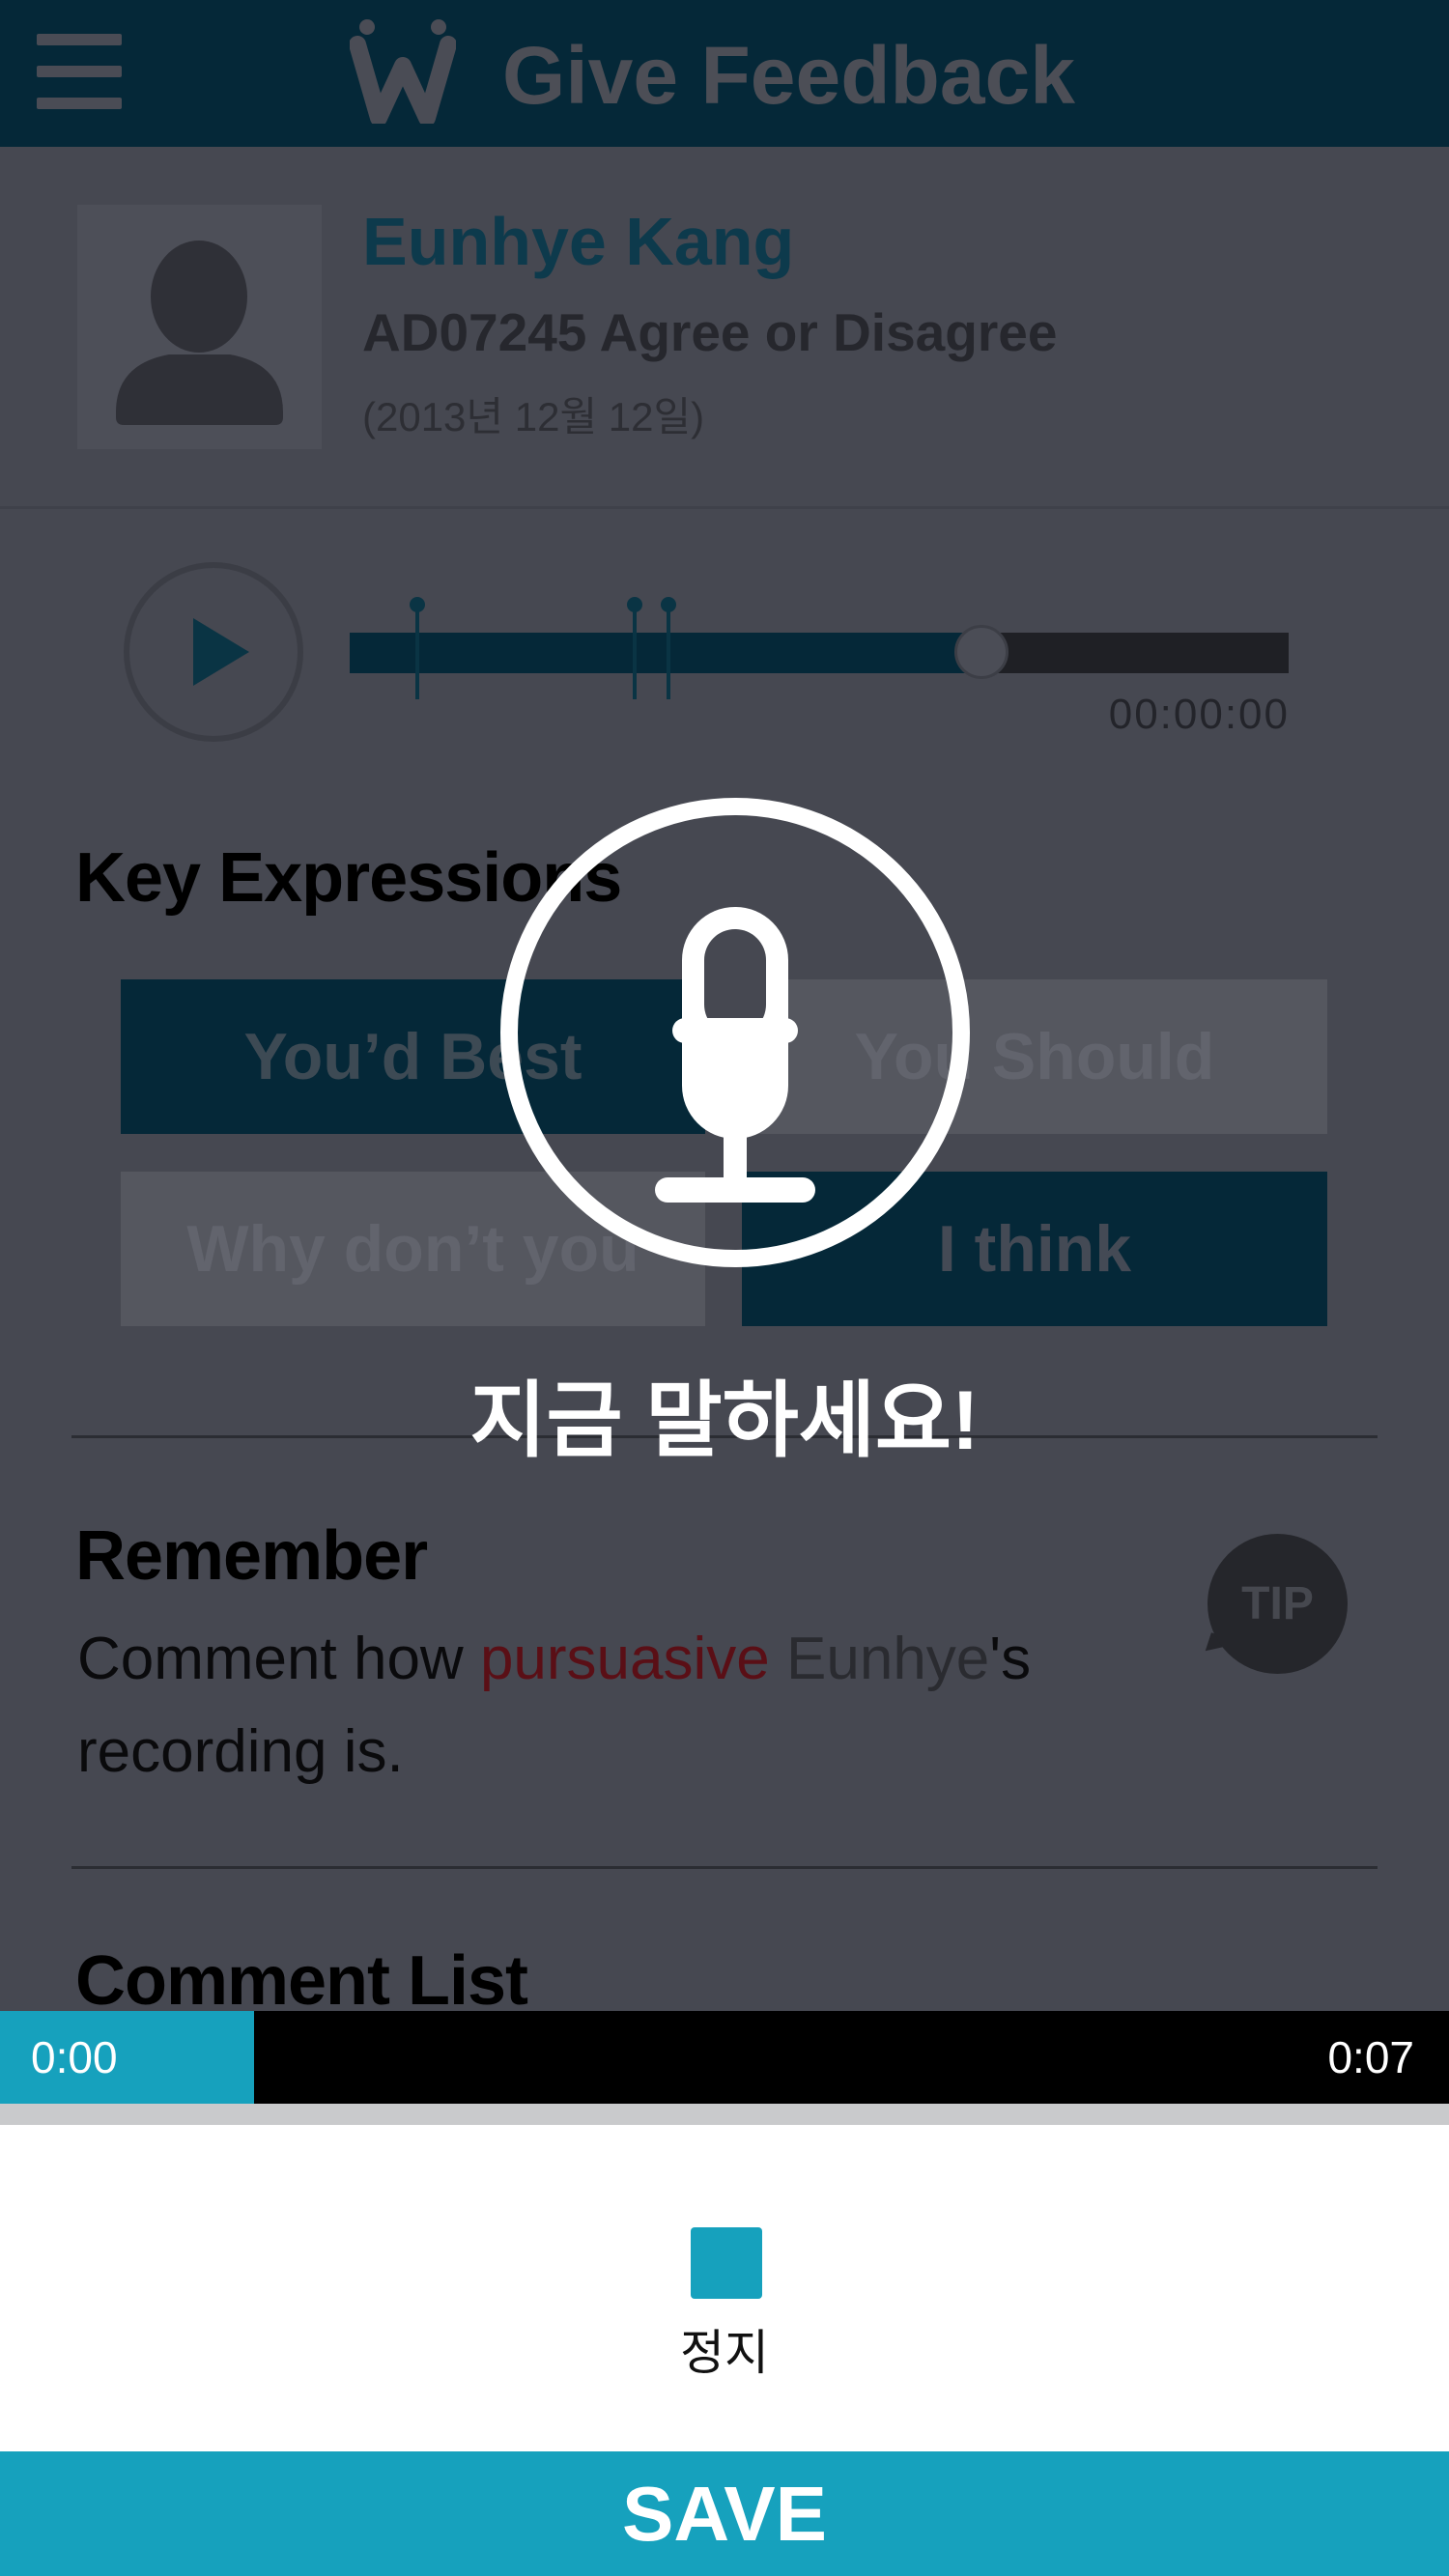  Describe the element at coordinates (252, 1556) in the screenshot. I see `remember-title: Remember` at that location.